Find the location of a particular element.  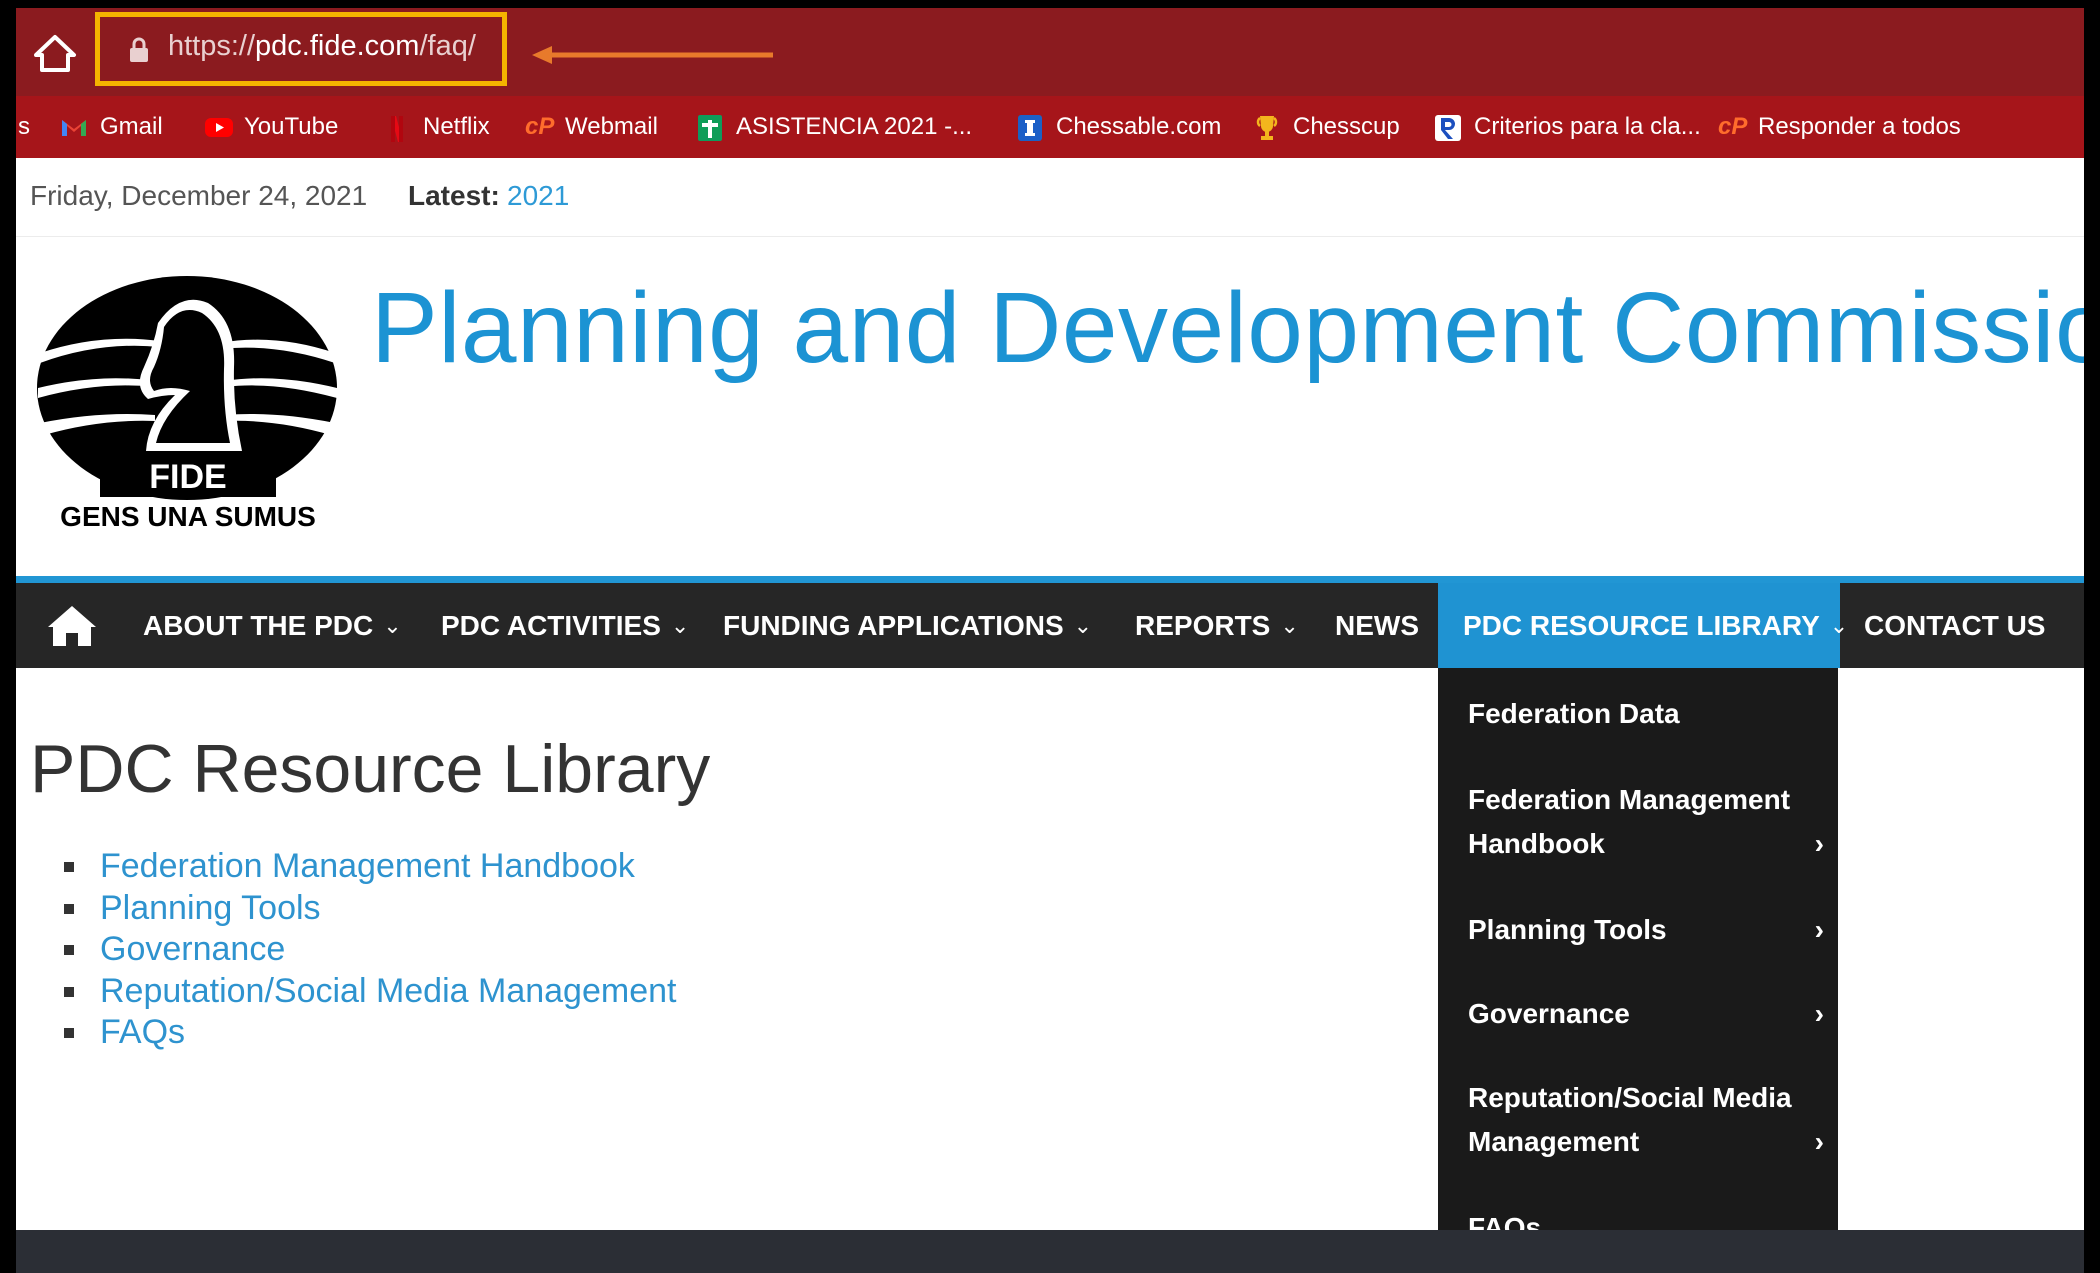

top-info-strip: Friday, December 24, 2021 Latest: 2021 is located at coordinates (1050, 197).